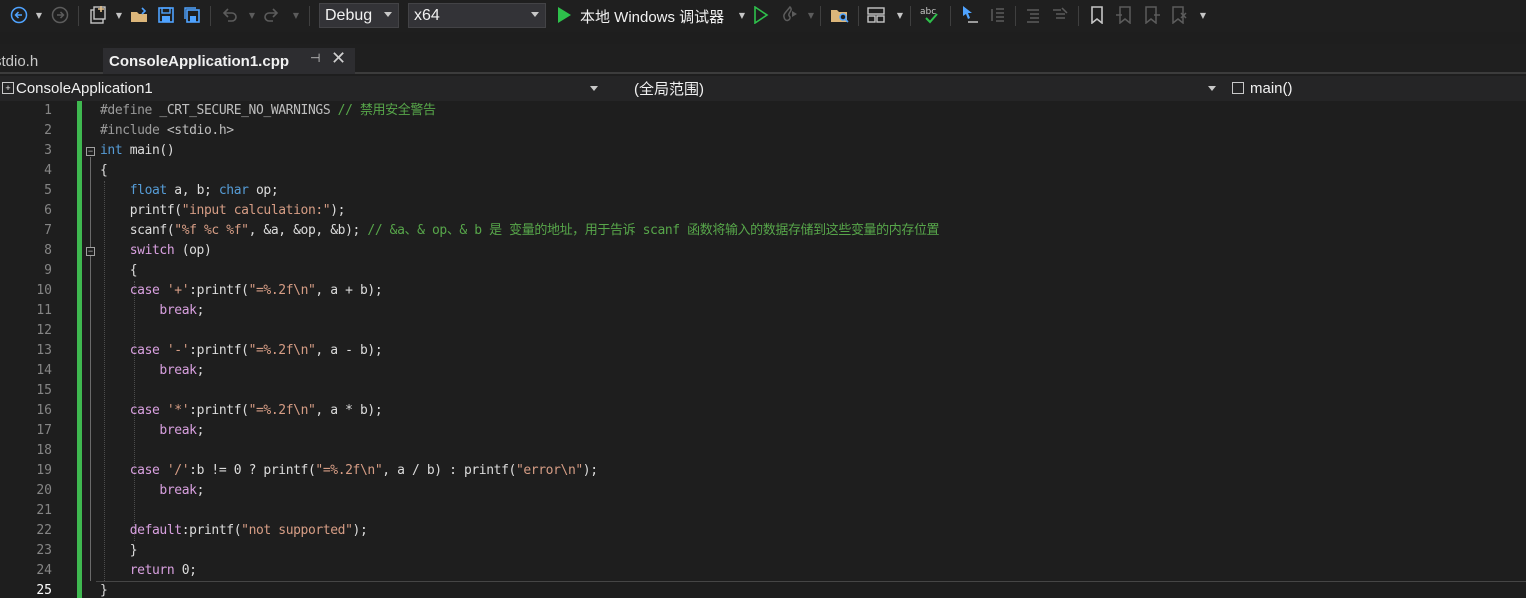 The width and height of the screenshot is (1526, 598). I want to click on platform-dropdown: x64, so click(477, 15).